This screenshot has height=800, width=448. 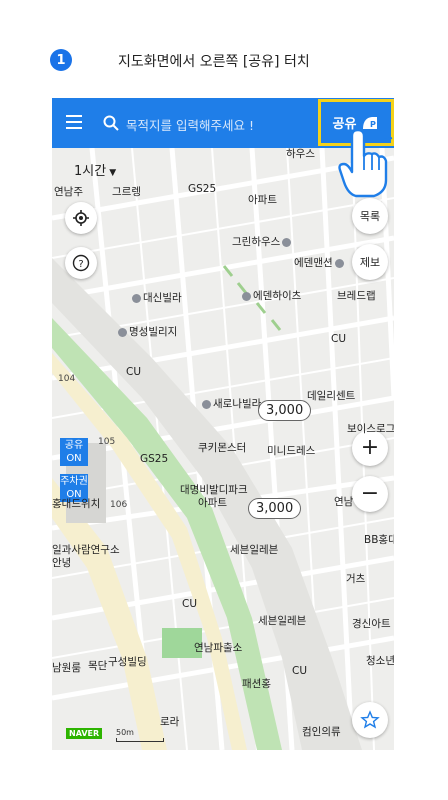 What do you see at coordinates (190, 124) in the screenshot?
I see `search-input: 목적지를 입력해주세요 !` at bounding box center [190, 124].